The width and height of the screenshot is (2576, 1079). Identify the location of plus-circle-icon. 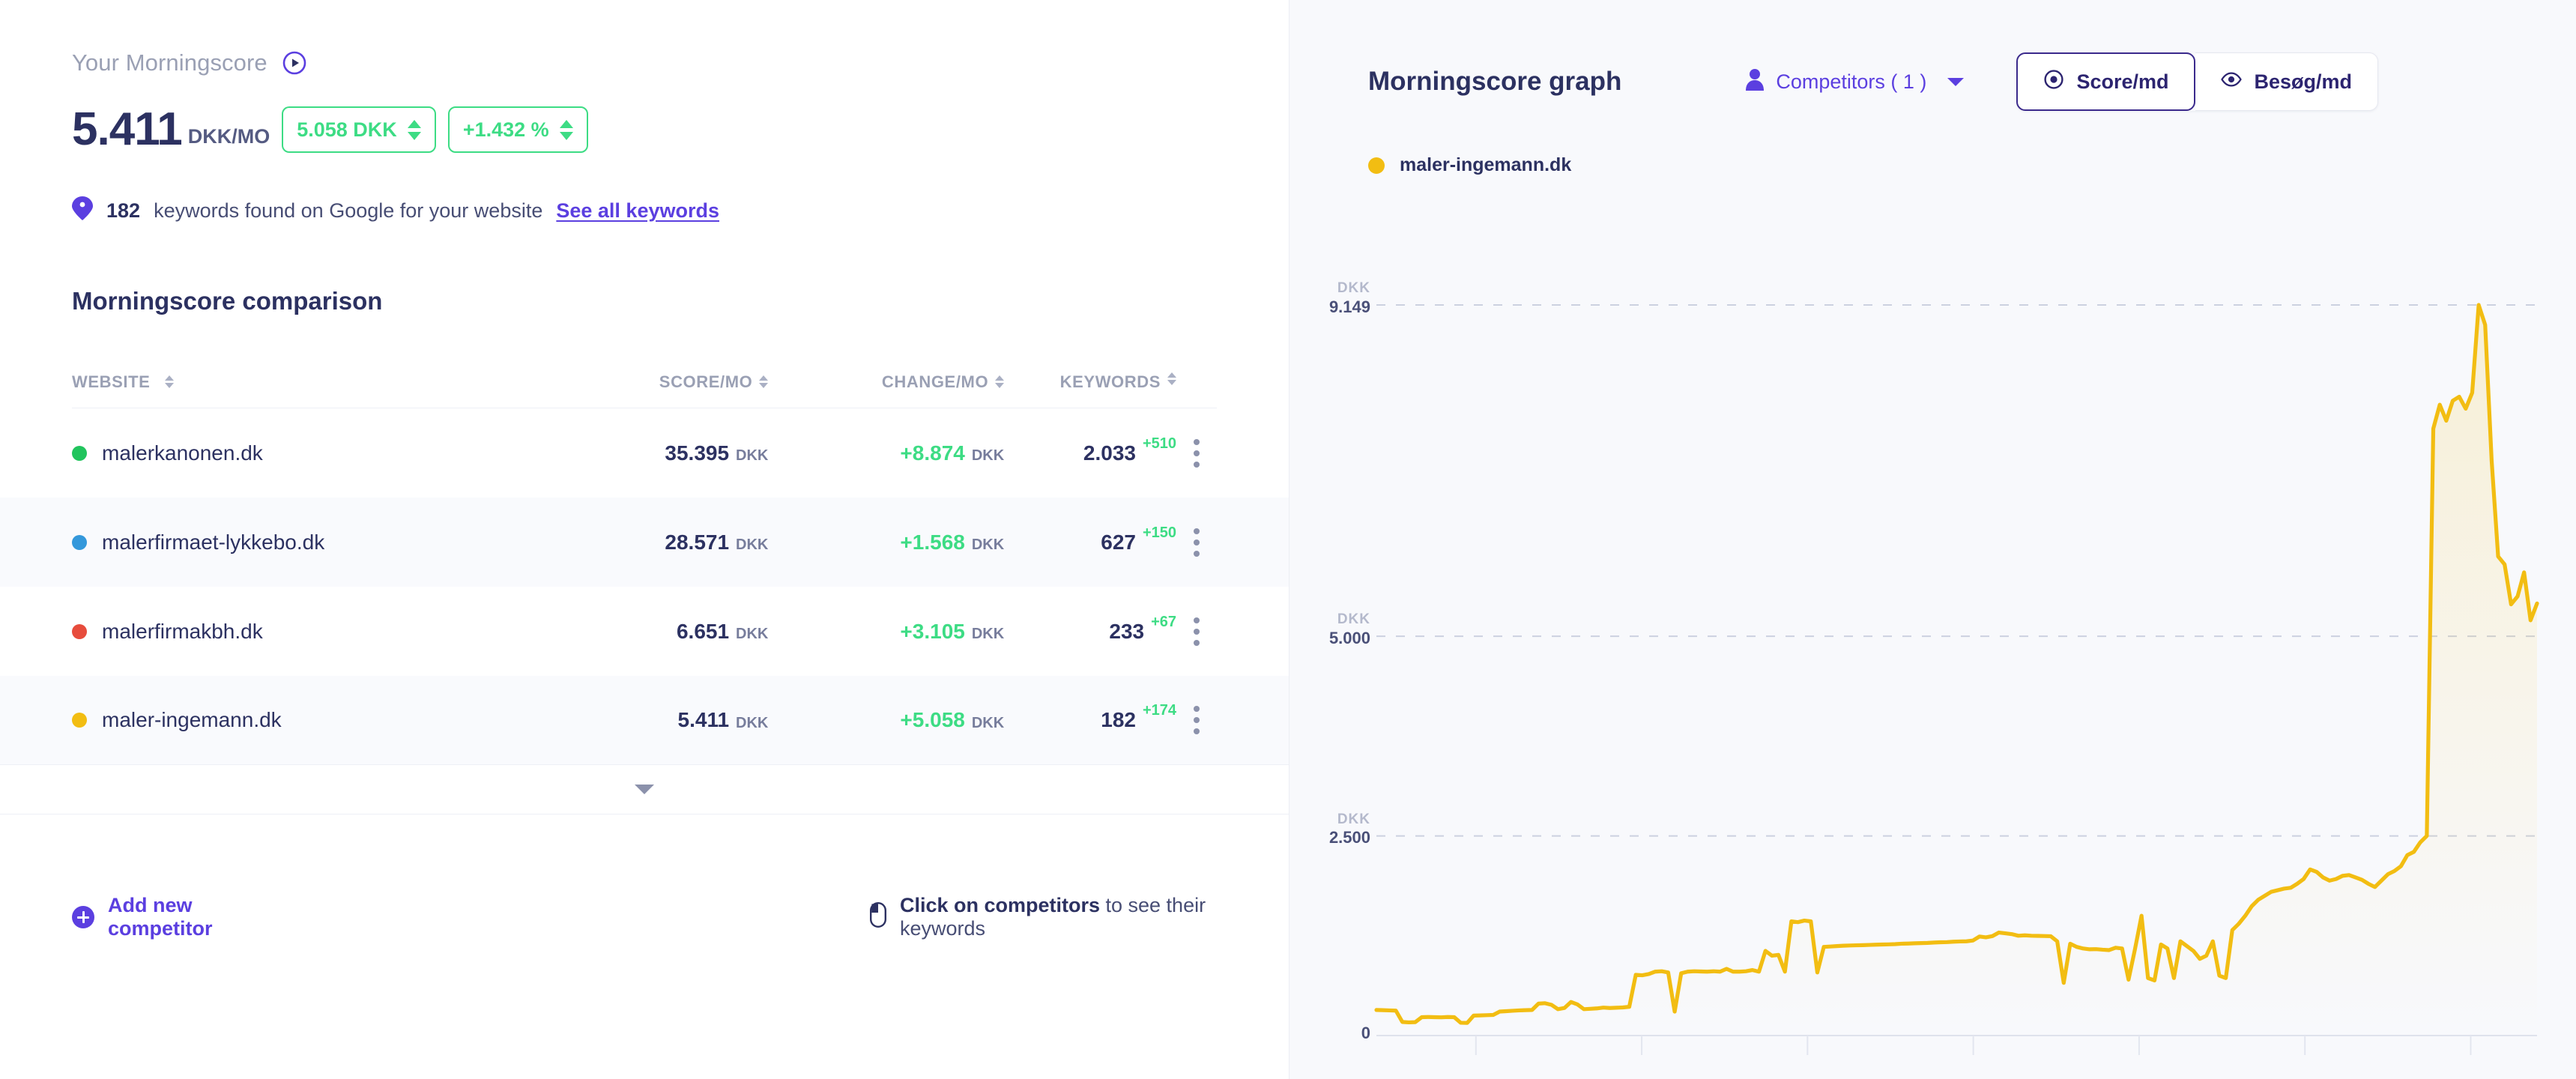
(83, 917).